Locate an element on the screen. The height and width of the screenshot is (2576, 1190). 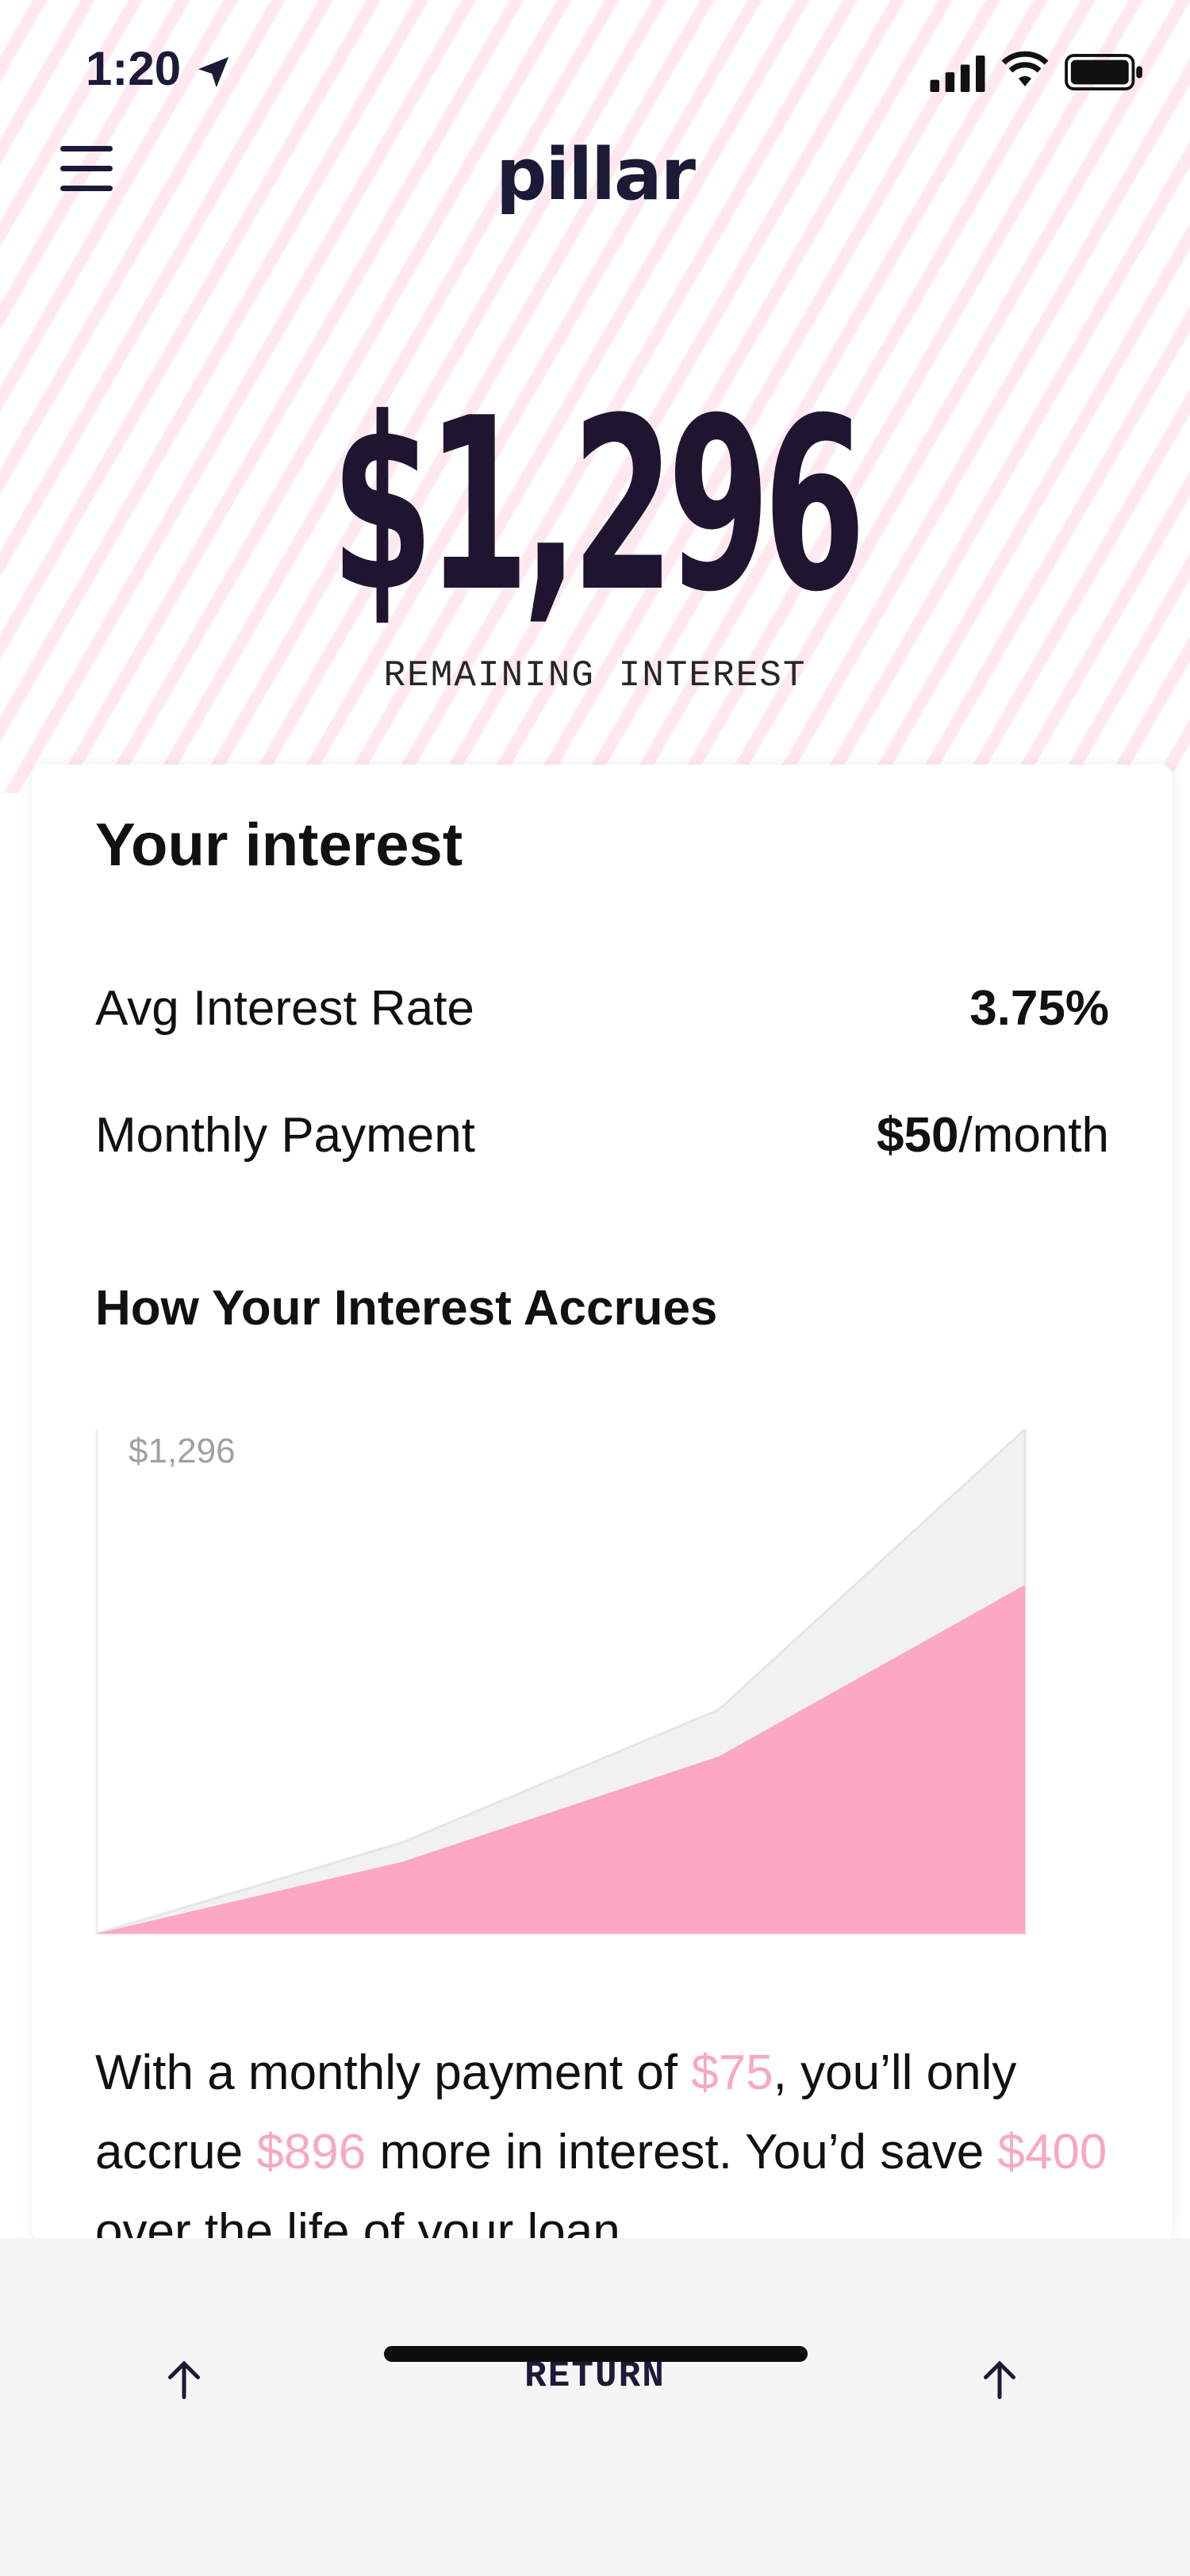
pillar-logo: pillar is located at coordinates (595, 175).